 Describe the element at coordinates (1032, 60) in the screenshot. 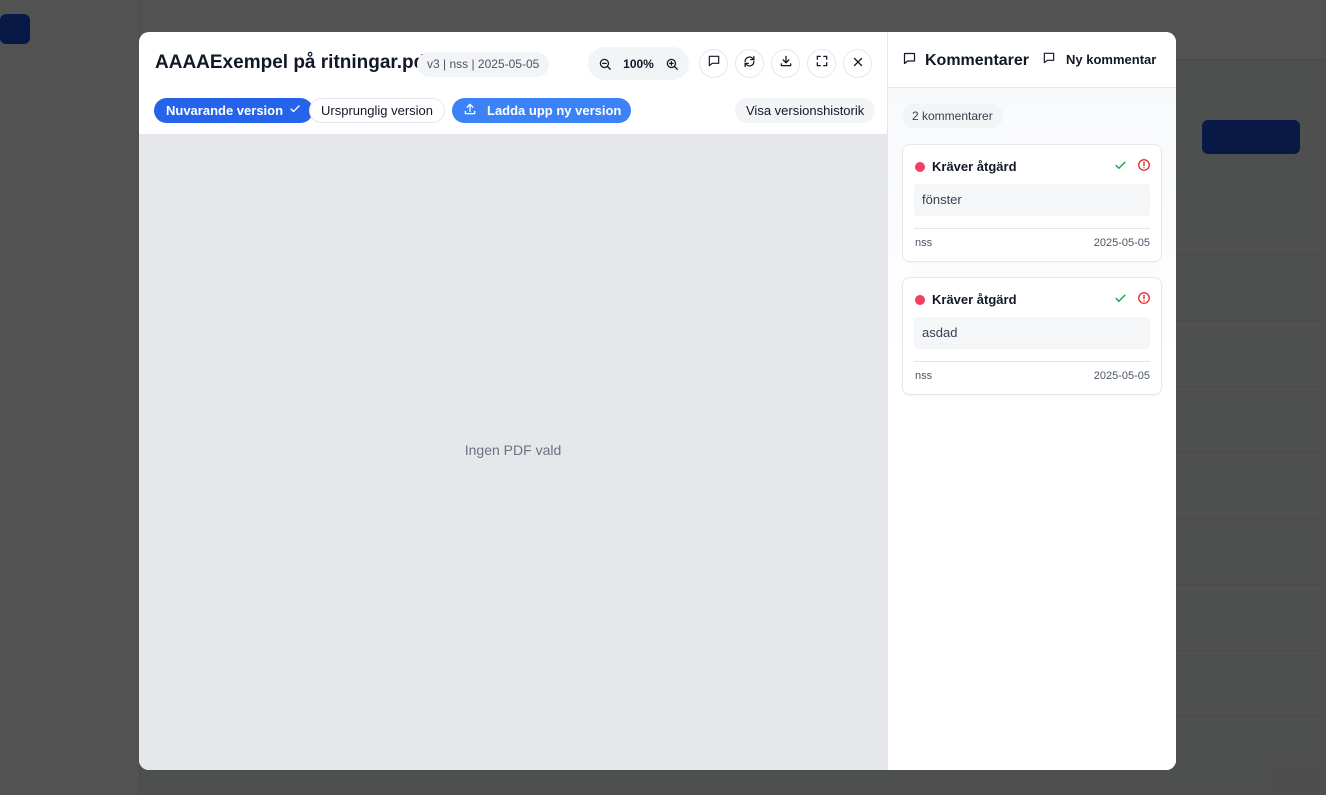

I see `comments-header: Kommentarer Ny kommentar` at that location.